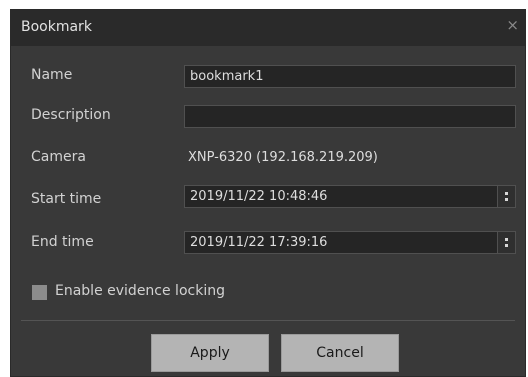 The image size is (528, 377). What do you see at coordinates (350, 116) in the screenshot?
I see `description-input` at bounding box center [350, 116].